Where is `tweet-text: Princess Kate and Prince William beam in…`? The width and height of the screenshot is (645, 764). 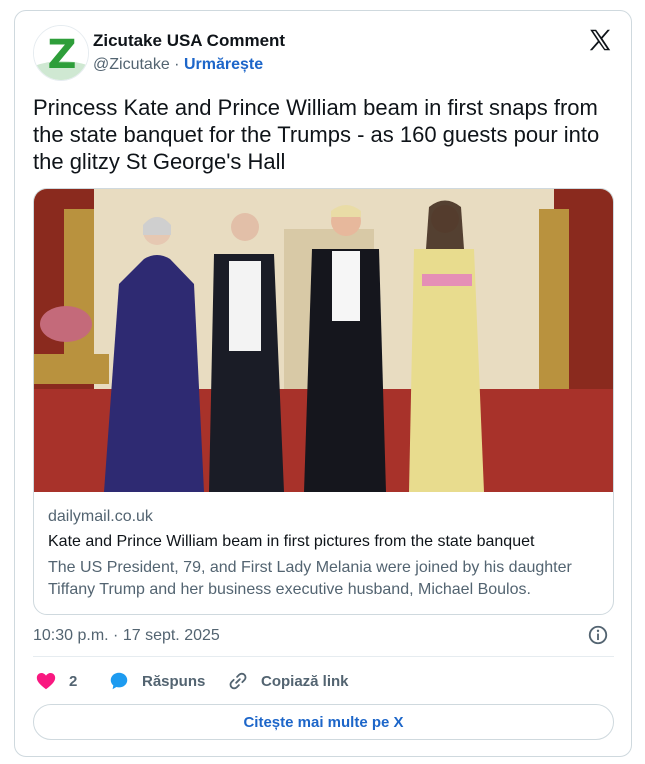 tweet-text: Princess Kate and Prince William beam in… is located at coordinates (316, 134).